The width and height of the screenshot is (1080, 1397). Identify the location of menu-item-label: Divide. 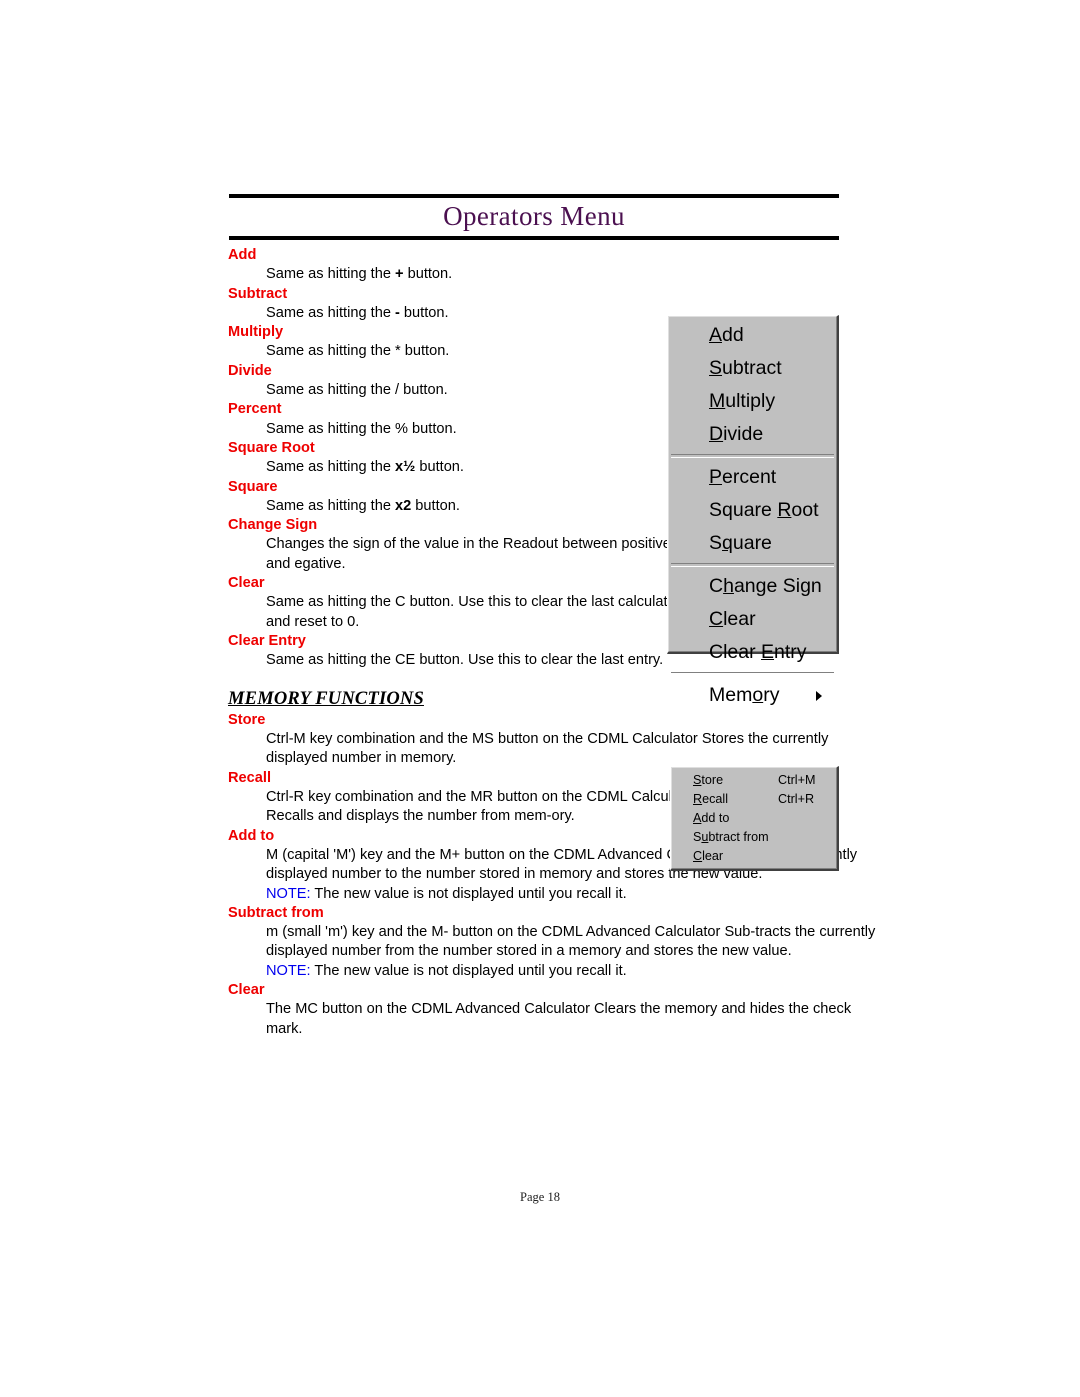
(736, 434).